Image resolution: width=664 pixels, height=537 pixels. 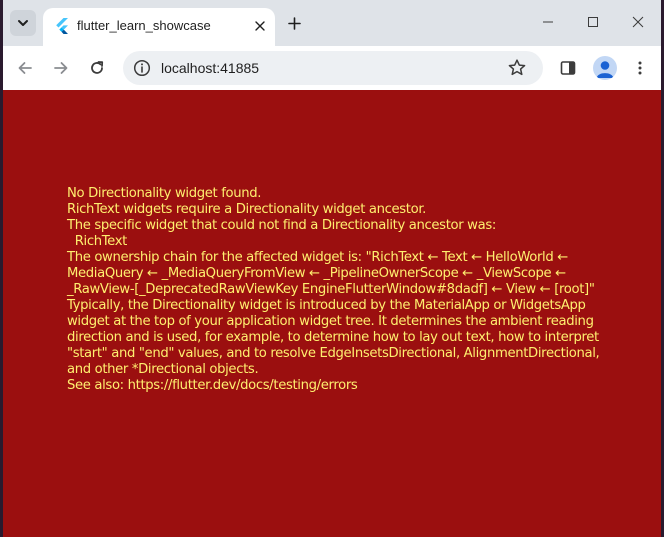 What do you see at coordinates (144, 25) in the screenshot?
I see `tab-title: flutter_learn_showcase` at bounding box center [144, 25].